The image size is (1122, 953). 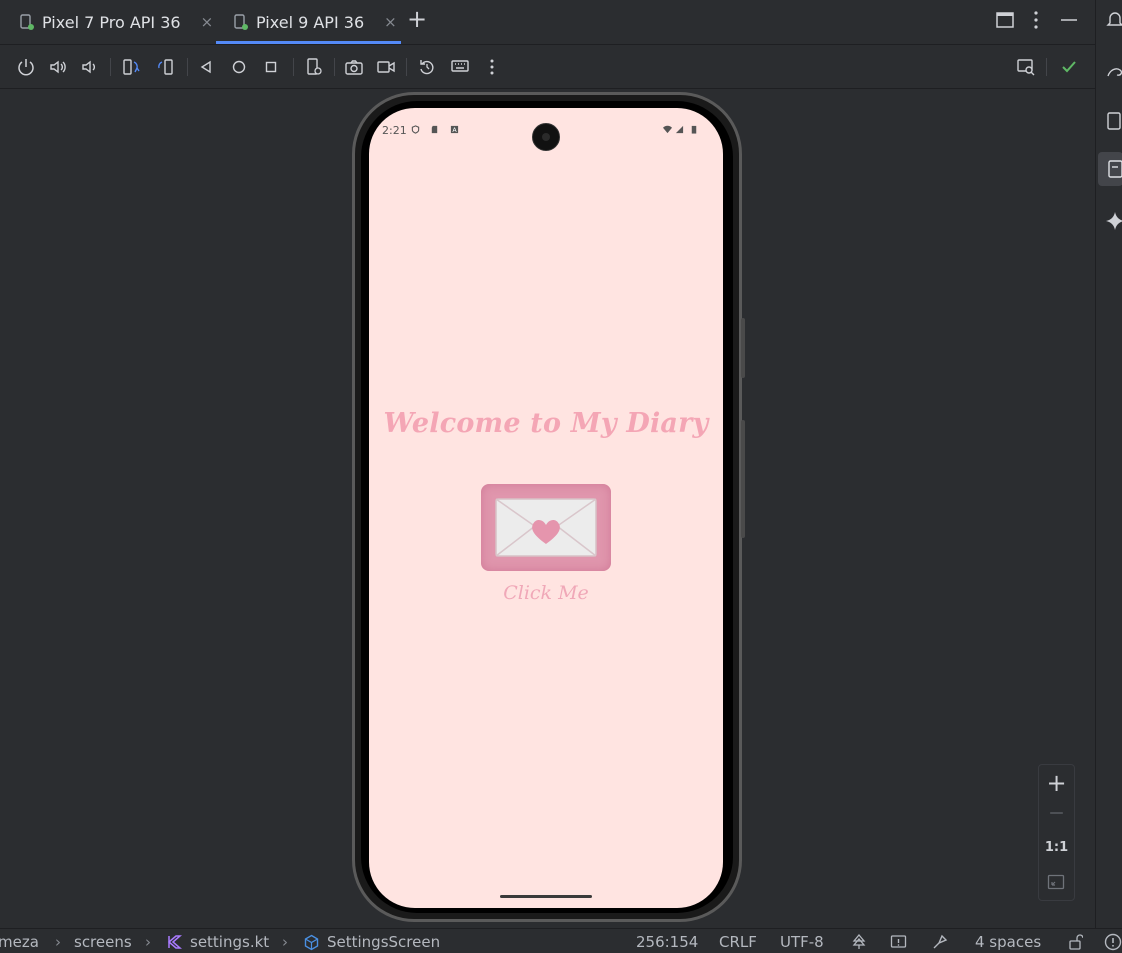 I want to click on app-notification-icon: A, so click(x=454, y=129).